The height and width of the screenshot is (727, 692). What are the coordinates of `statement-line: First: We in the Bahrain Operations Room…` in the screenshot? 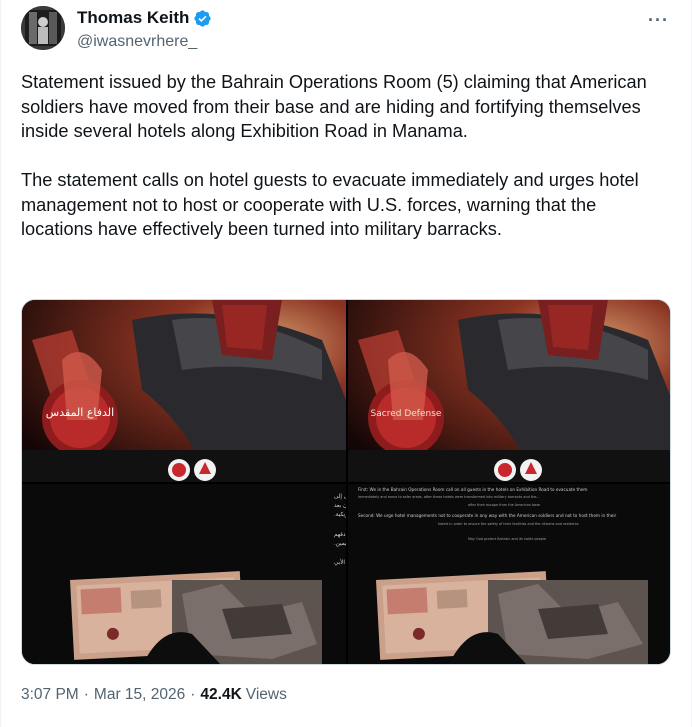 It's located at (473, 489).